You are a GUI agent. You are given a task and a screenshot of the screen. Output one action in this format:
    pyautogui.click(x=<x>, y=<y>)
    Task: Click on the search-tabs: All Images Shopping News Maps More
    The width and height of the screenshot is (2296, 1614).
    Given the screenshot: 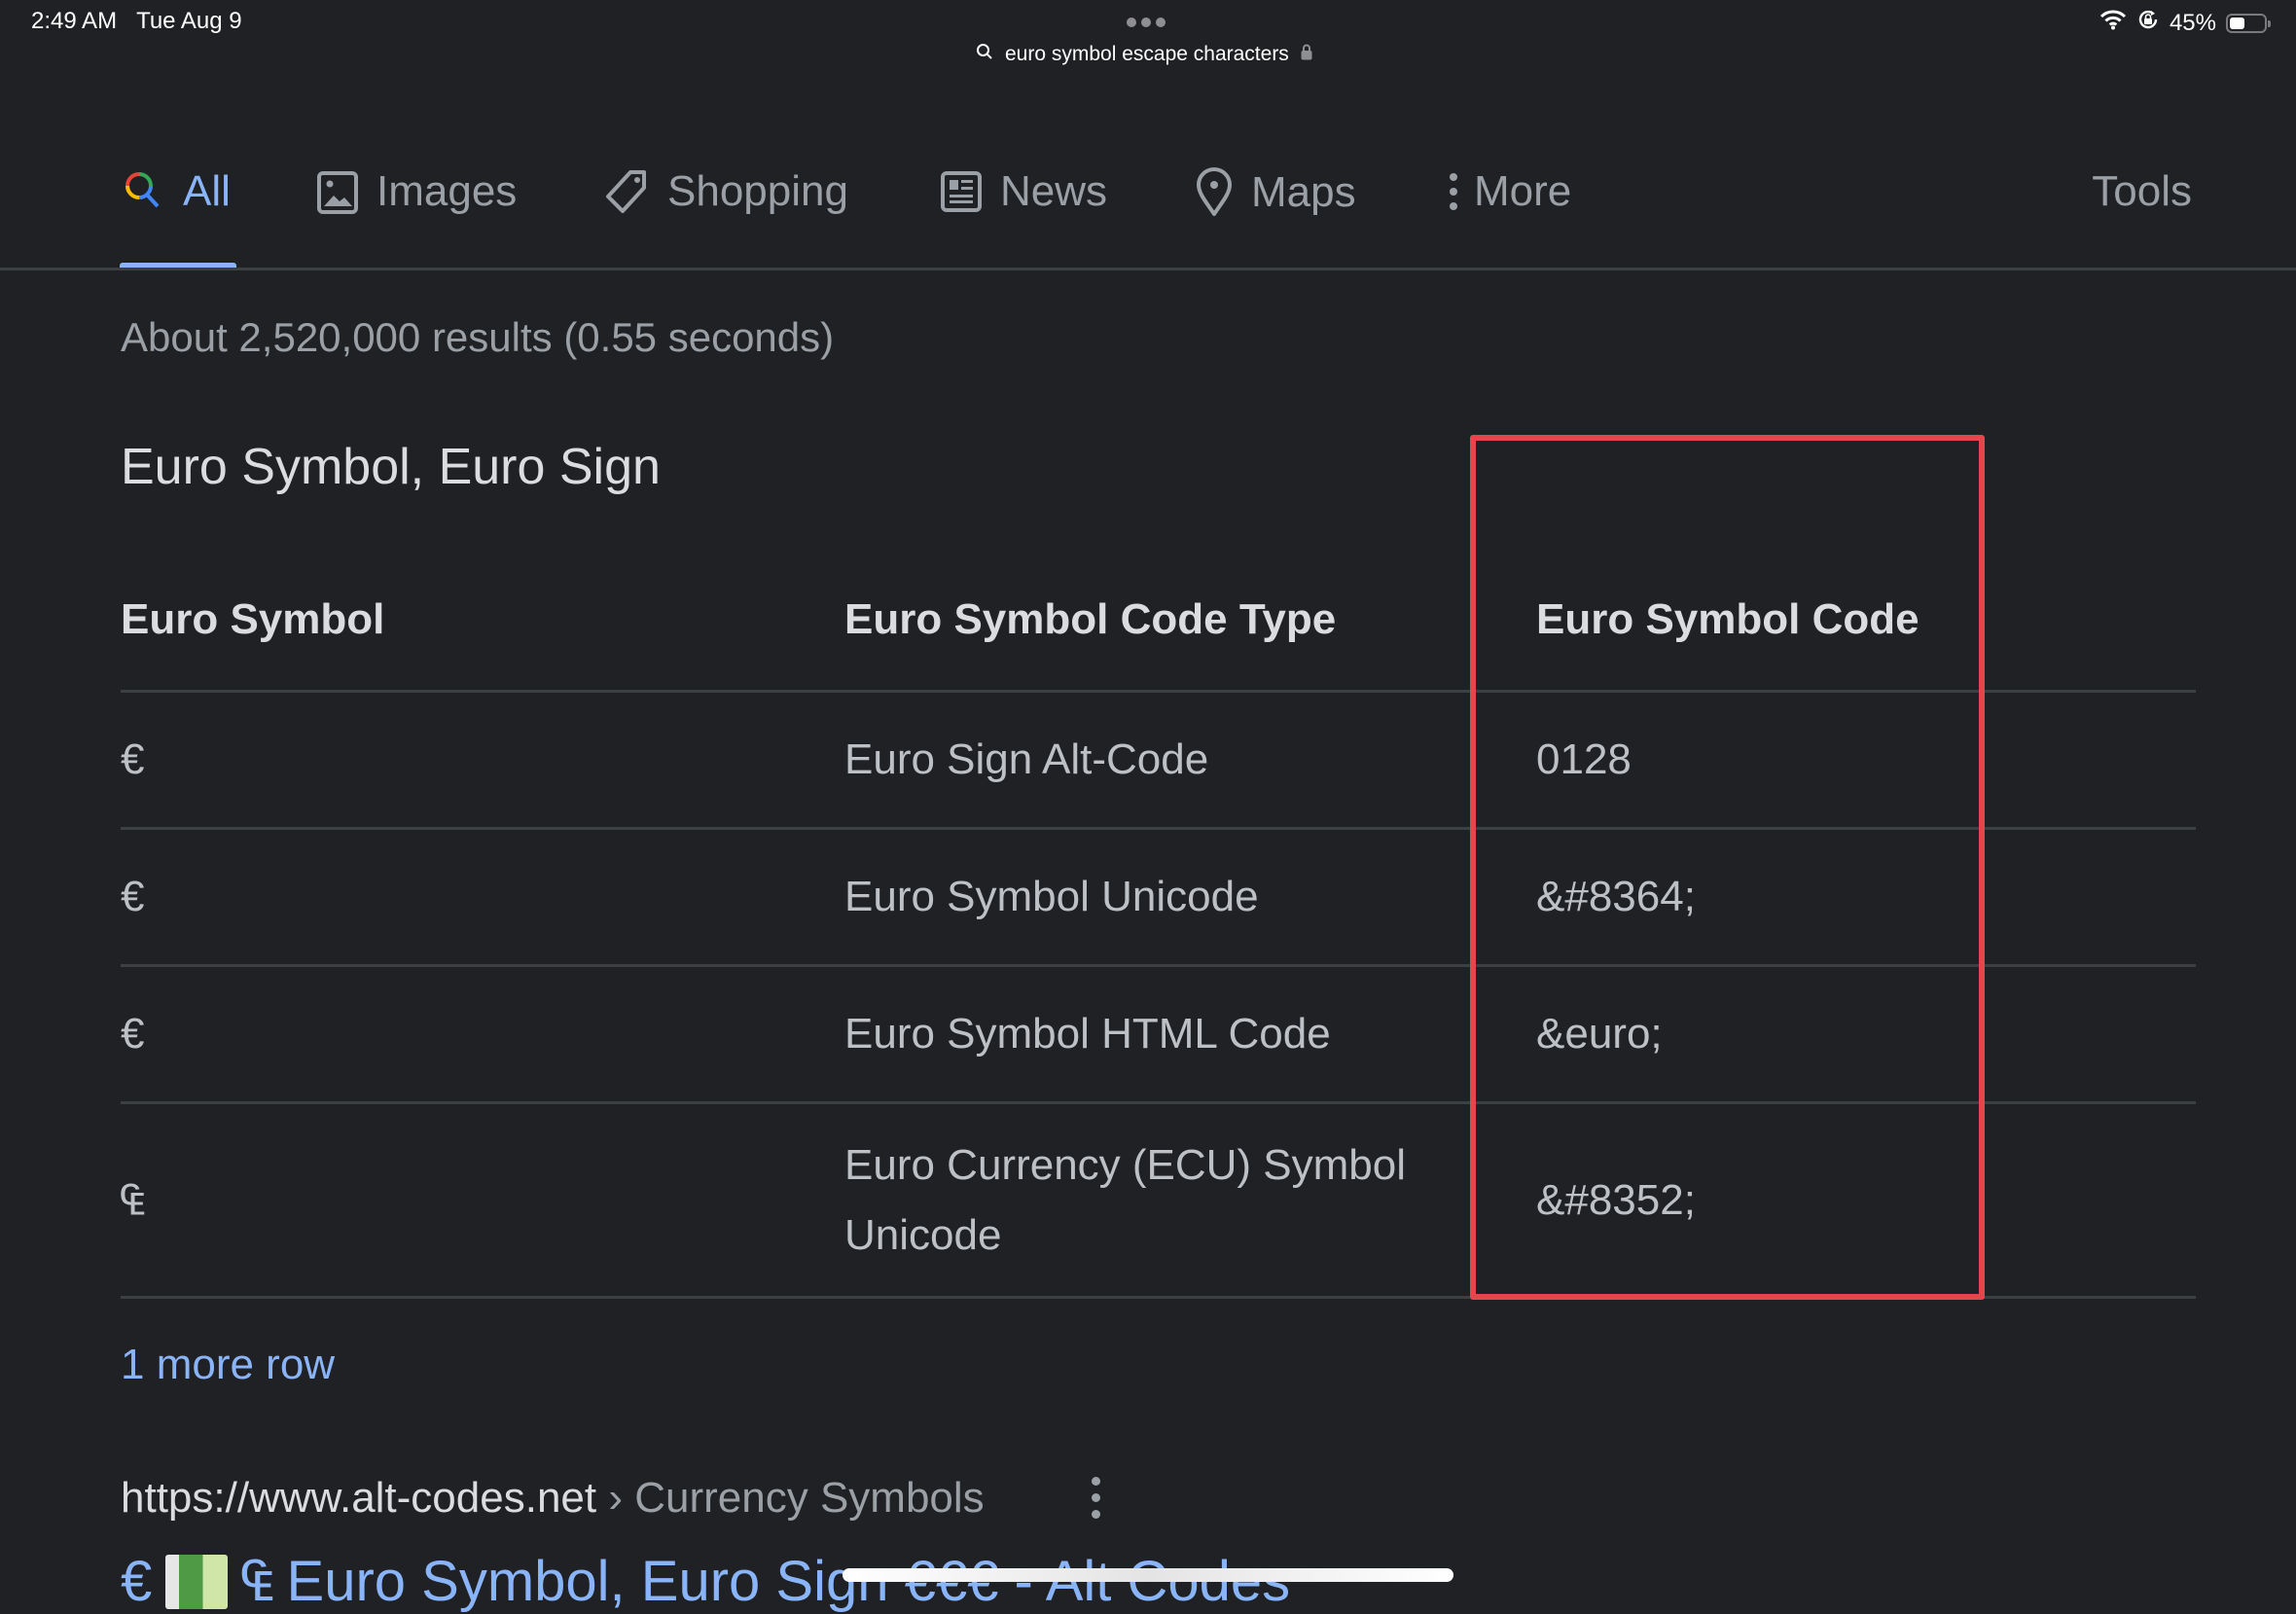 What is the action you would take?
    pyautogui.click(x=1148, y=212)
    